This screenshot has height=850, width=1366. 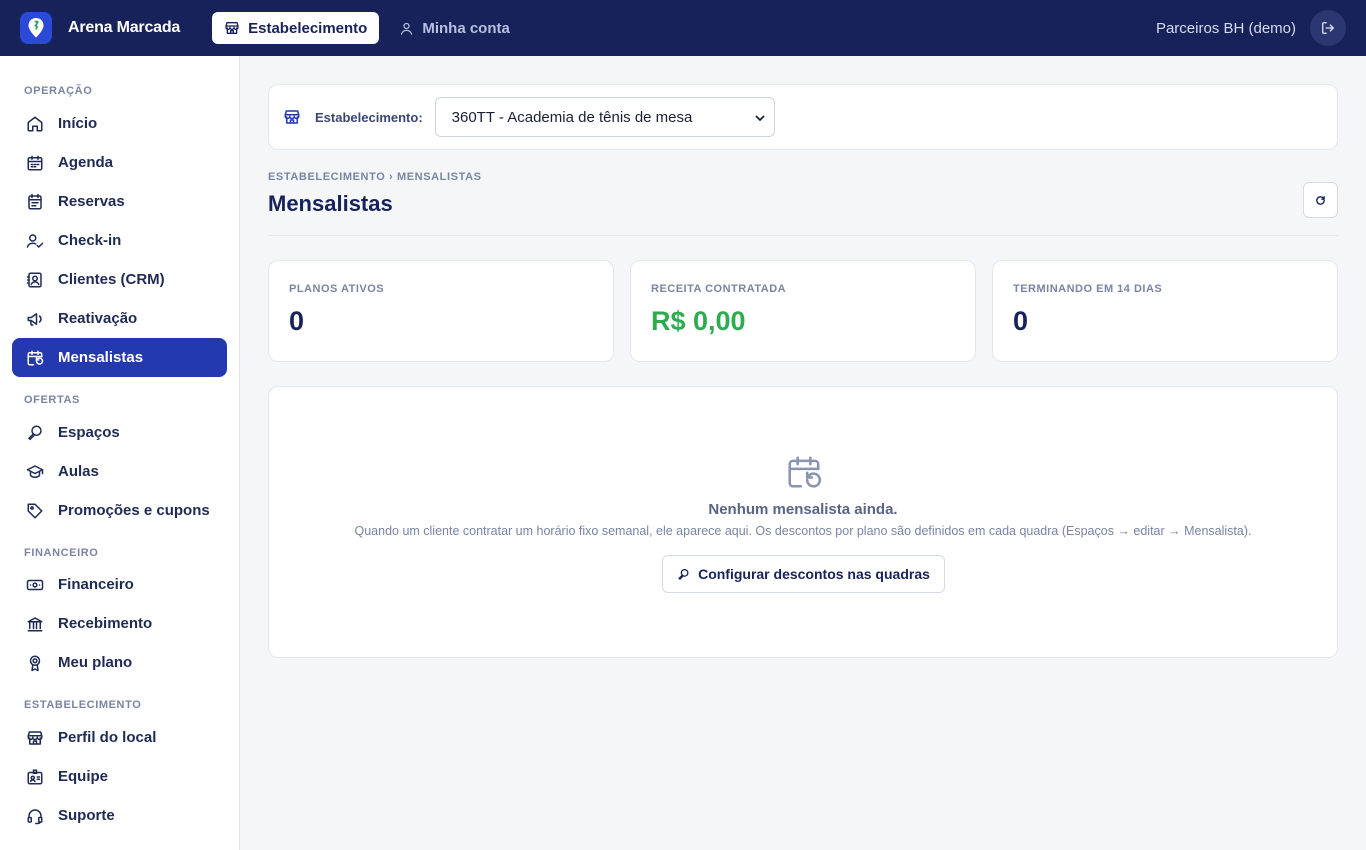 I want to click on sidebar-item-perfil: Perfil do local, so click(x=119, y=737).